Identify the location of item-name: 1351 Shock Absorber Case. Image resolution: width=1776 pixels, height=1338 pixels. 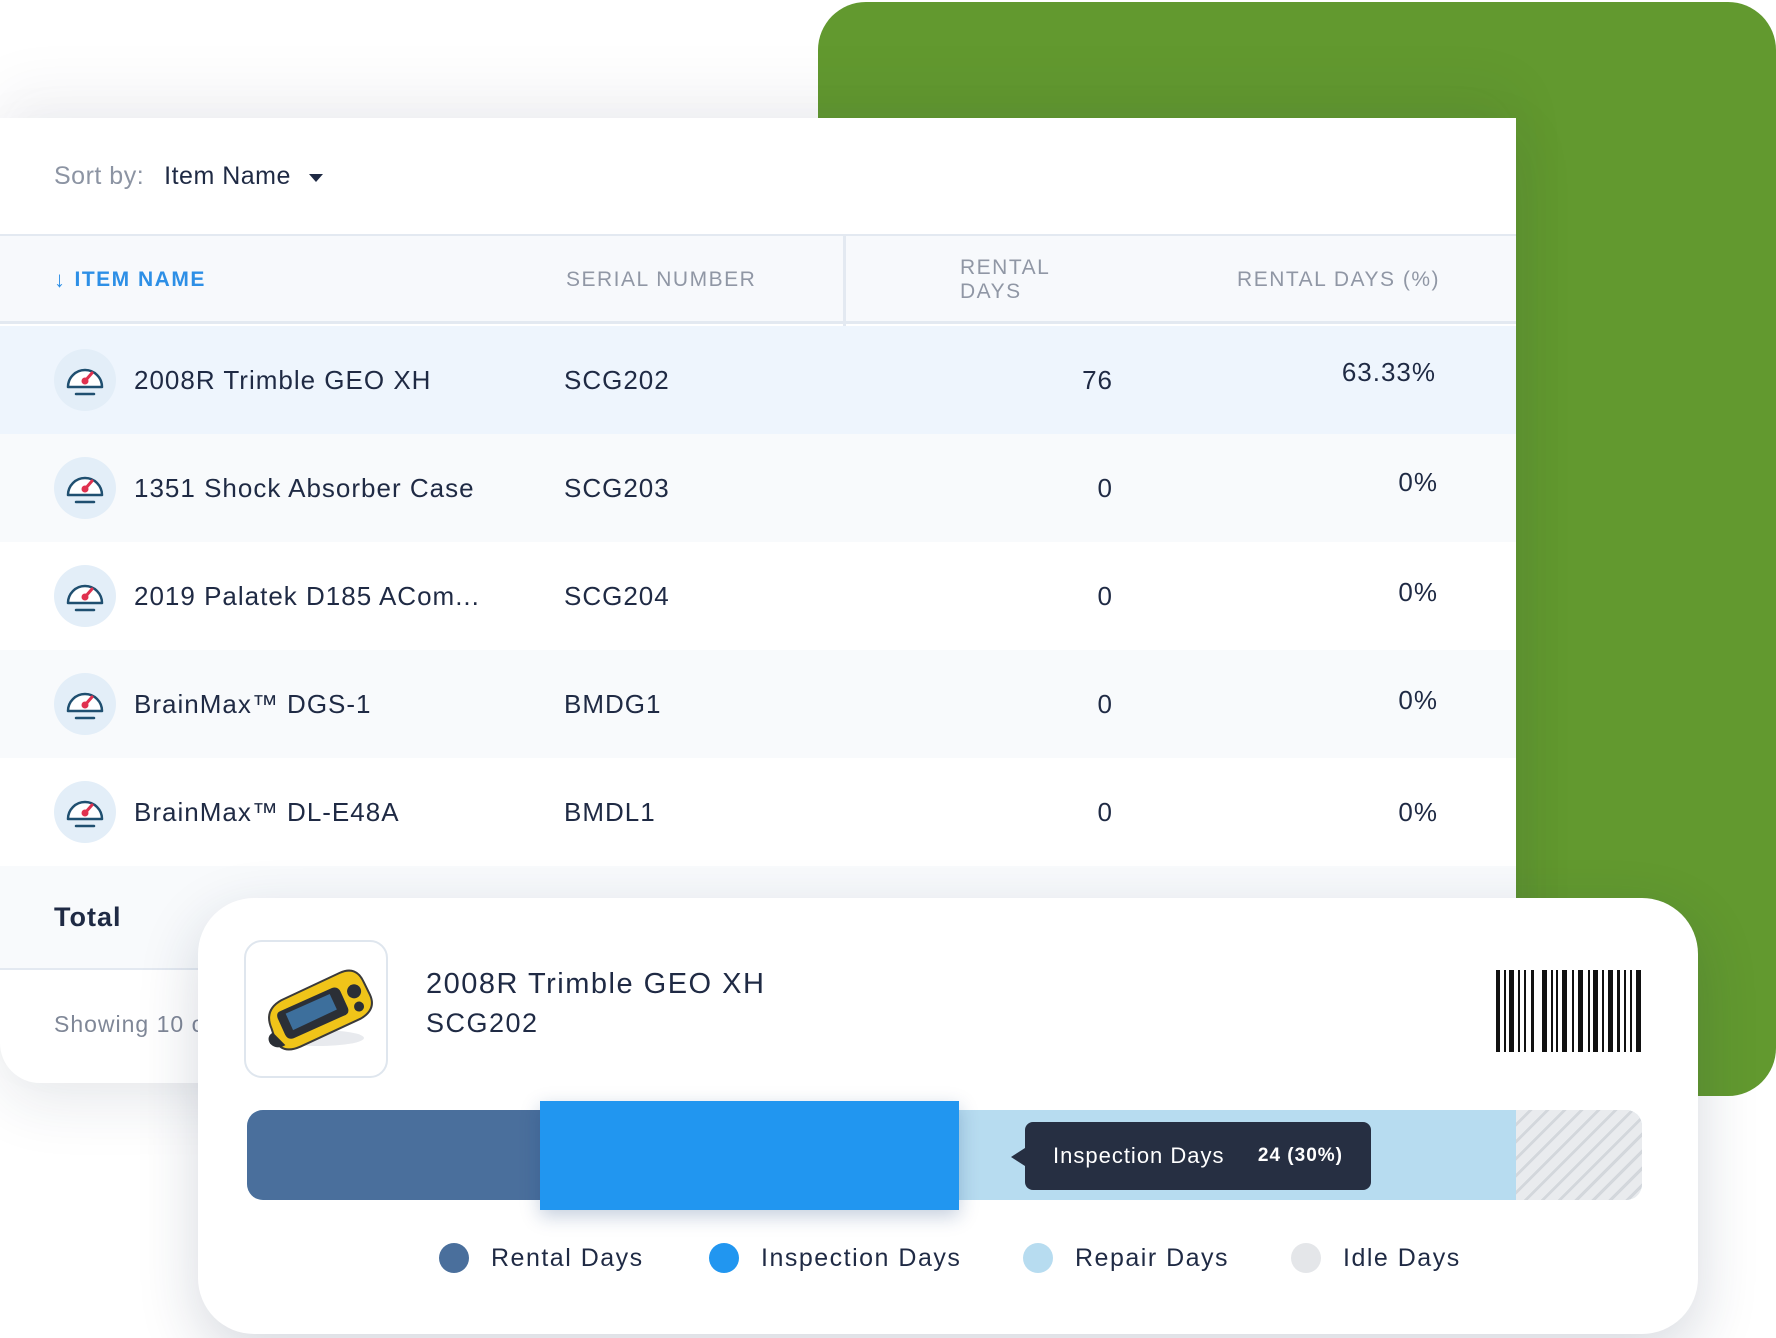
(304, 487).